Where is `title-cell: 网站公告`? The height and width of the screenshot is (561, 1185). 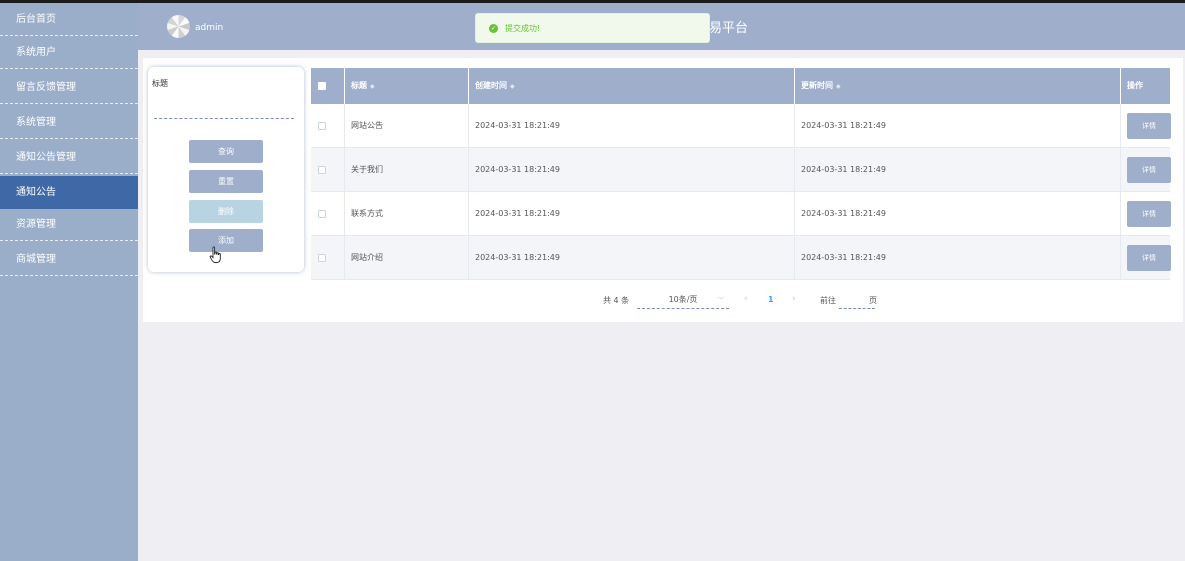 title-cell: 网站公告 is located at coordinates (407, 126).